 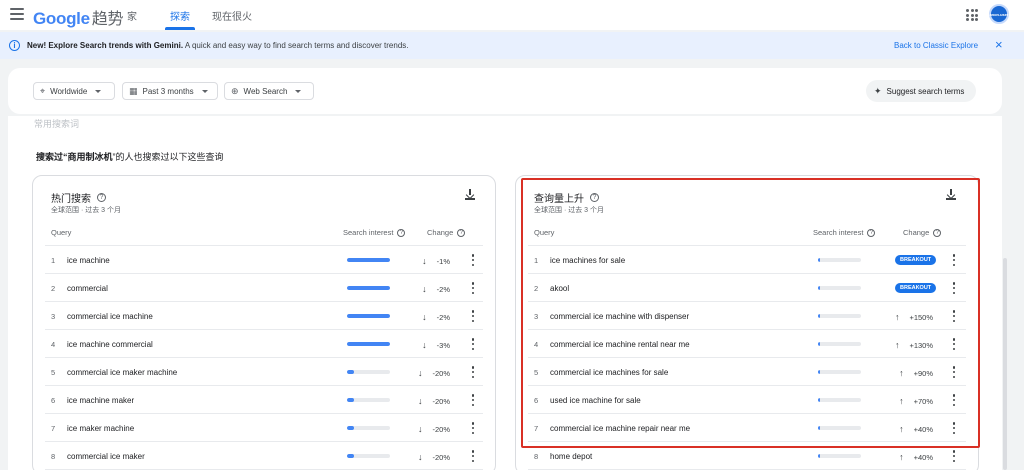 What do you see at coordinates (443, 317) in the screenshot?
I see `change-percent: -2%` at bounding box center [443, 317].